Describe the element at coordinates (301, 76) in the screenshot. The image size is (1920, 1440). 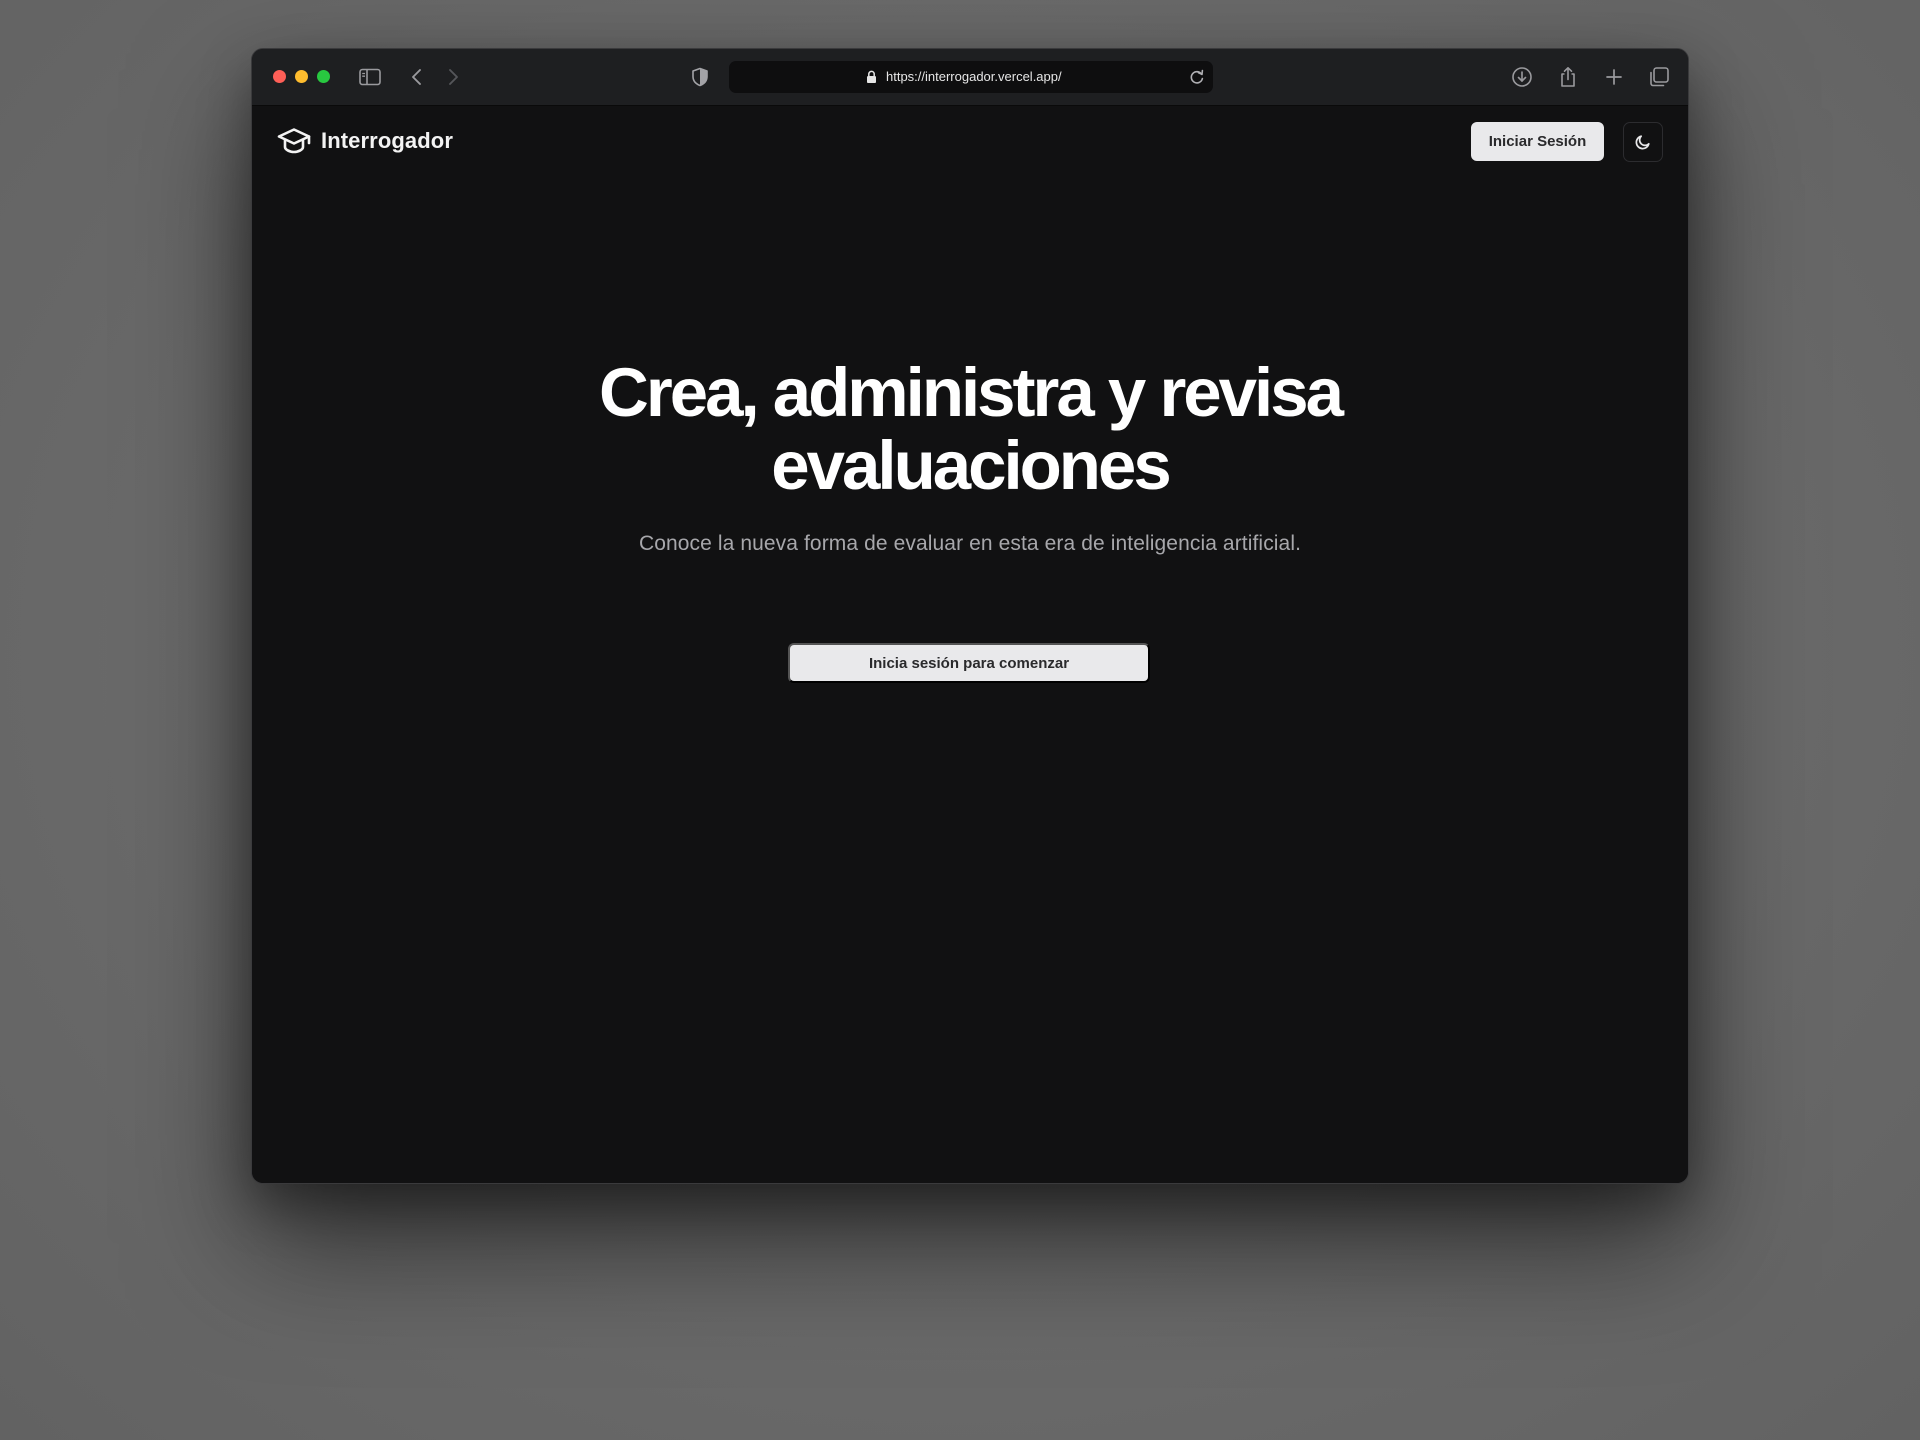
I see `minimize-window-button` at that location.